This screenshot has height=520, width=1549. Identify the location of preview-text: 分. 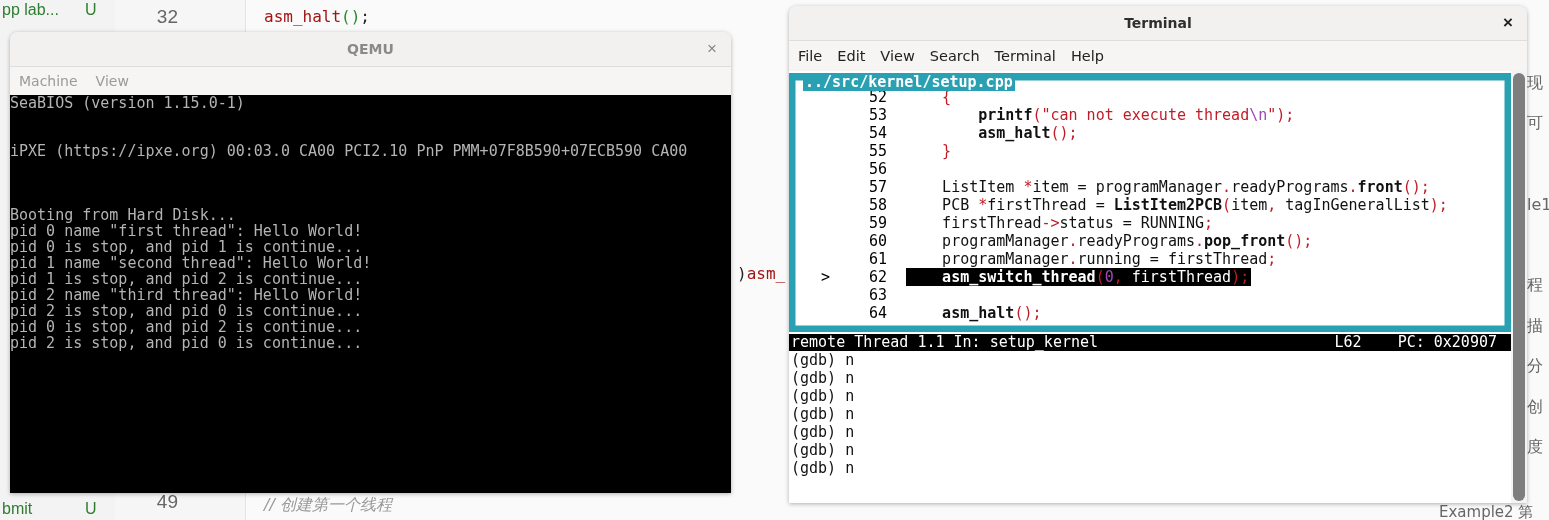
(1535, 367).